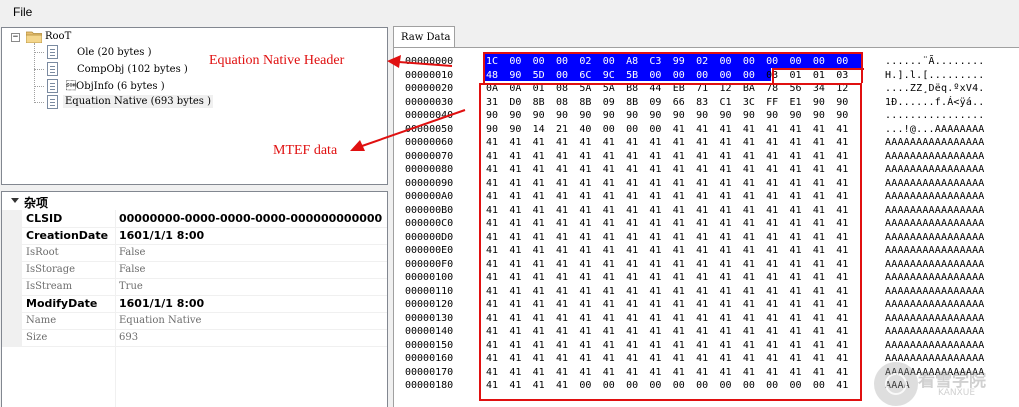  Describe the element at coordinates (160, 320) in the screenshot. I see `property-value: Equation Native` at that location.